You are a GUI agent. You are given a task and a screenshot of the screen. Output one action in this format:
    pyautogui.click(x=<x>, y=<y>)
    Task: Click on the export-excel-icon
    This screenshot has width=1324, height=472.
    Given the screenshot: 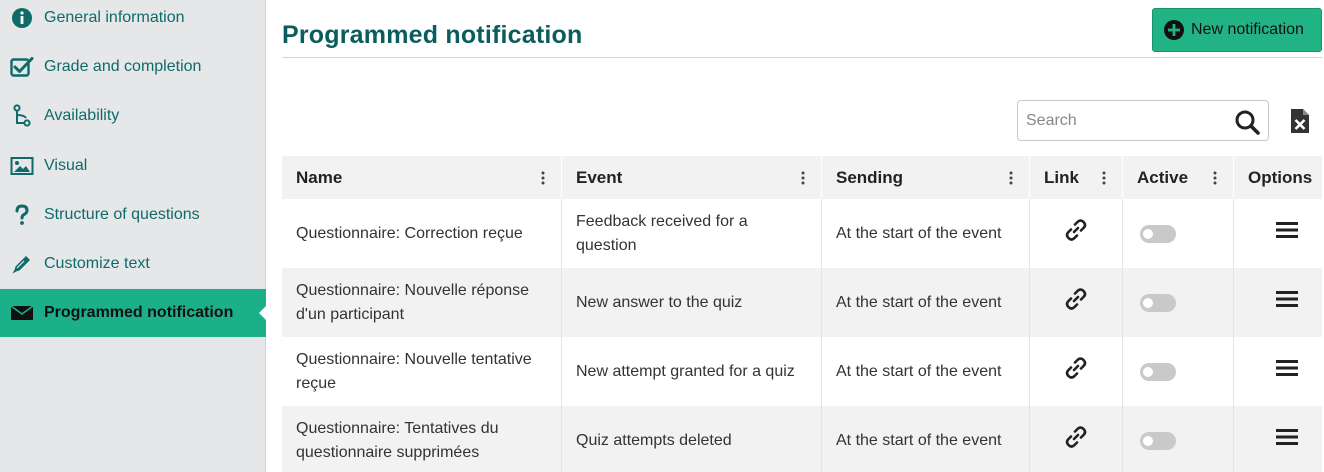 What is the action you would take?
    pyautogui.click(x=1300, y=121)
    